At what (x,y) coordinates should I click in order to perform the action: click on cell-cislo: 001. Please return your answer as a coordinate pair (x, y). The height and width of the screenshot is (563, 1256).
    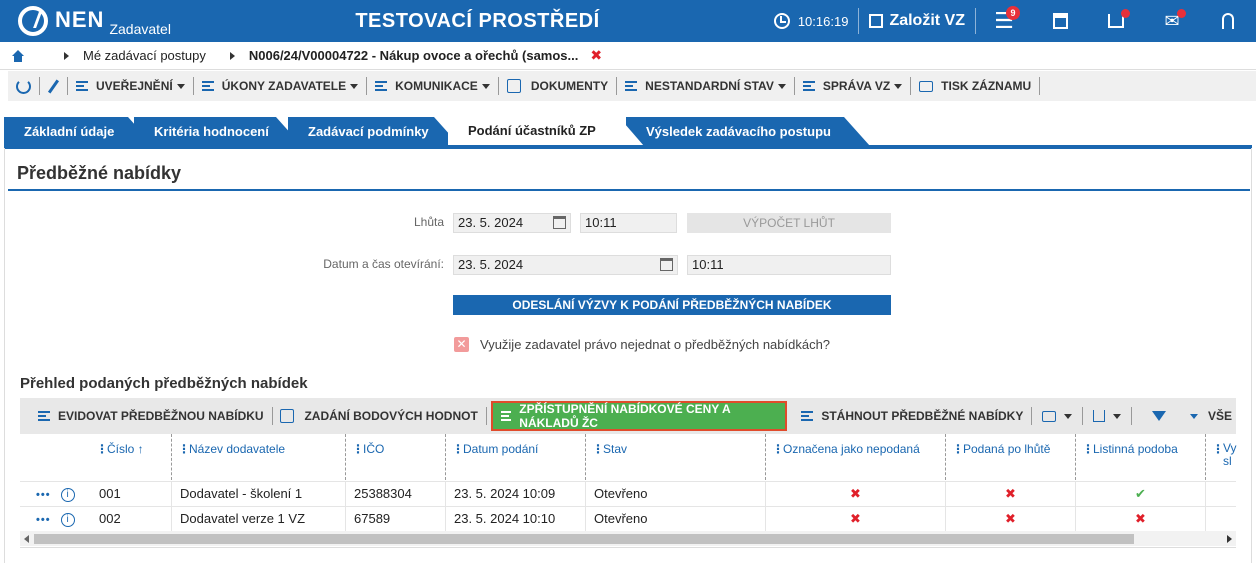
    Looking at the image, I should click on (131, 494).